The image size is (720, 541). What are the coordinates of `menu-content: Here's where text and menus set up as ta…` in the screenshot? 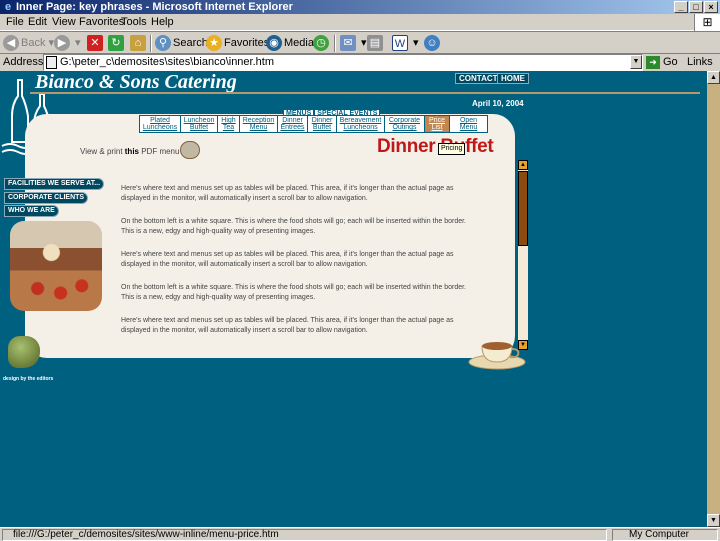 It's located at (295, 264).